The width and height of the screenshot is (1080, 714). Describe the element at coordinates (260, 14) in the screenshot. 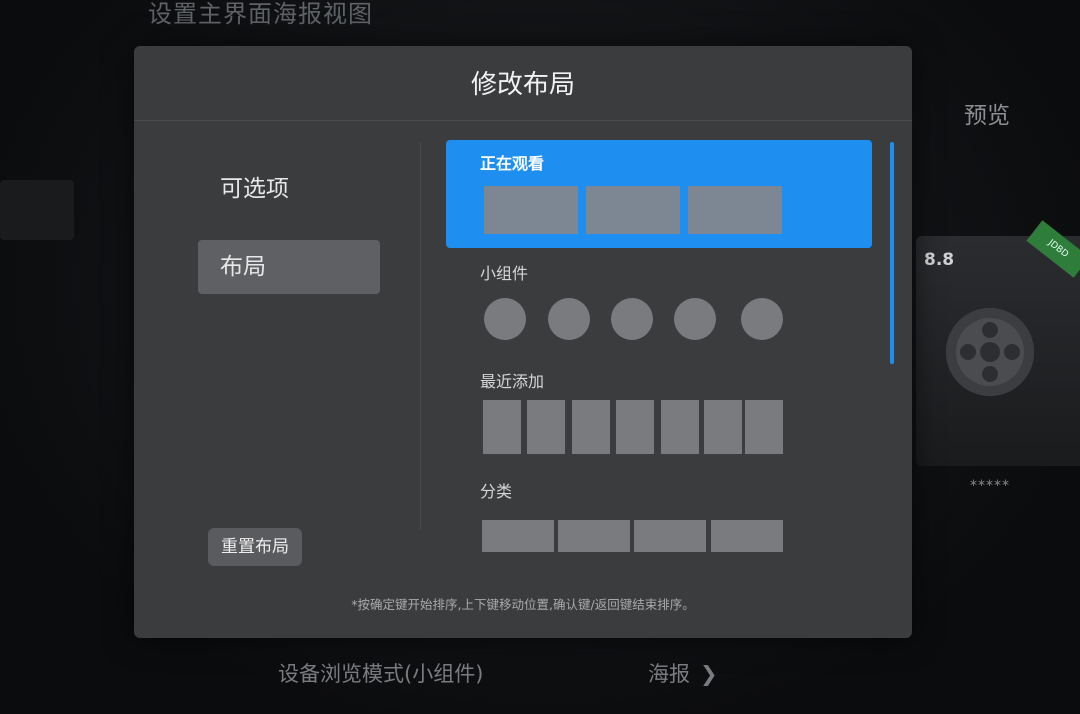

I see `background-page-title: 设置主界面海报视图` at that location.